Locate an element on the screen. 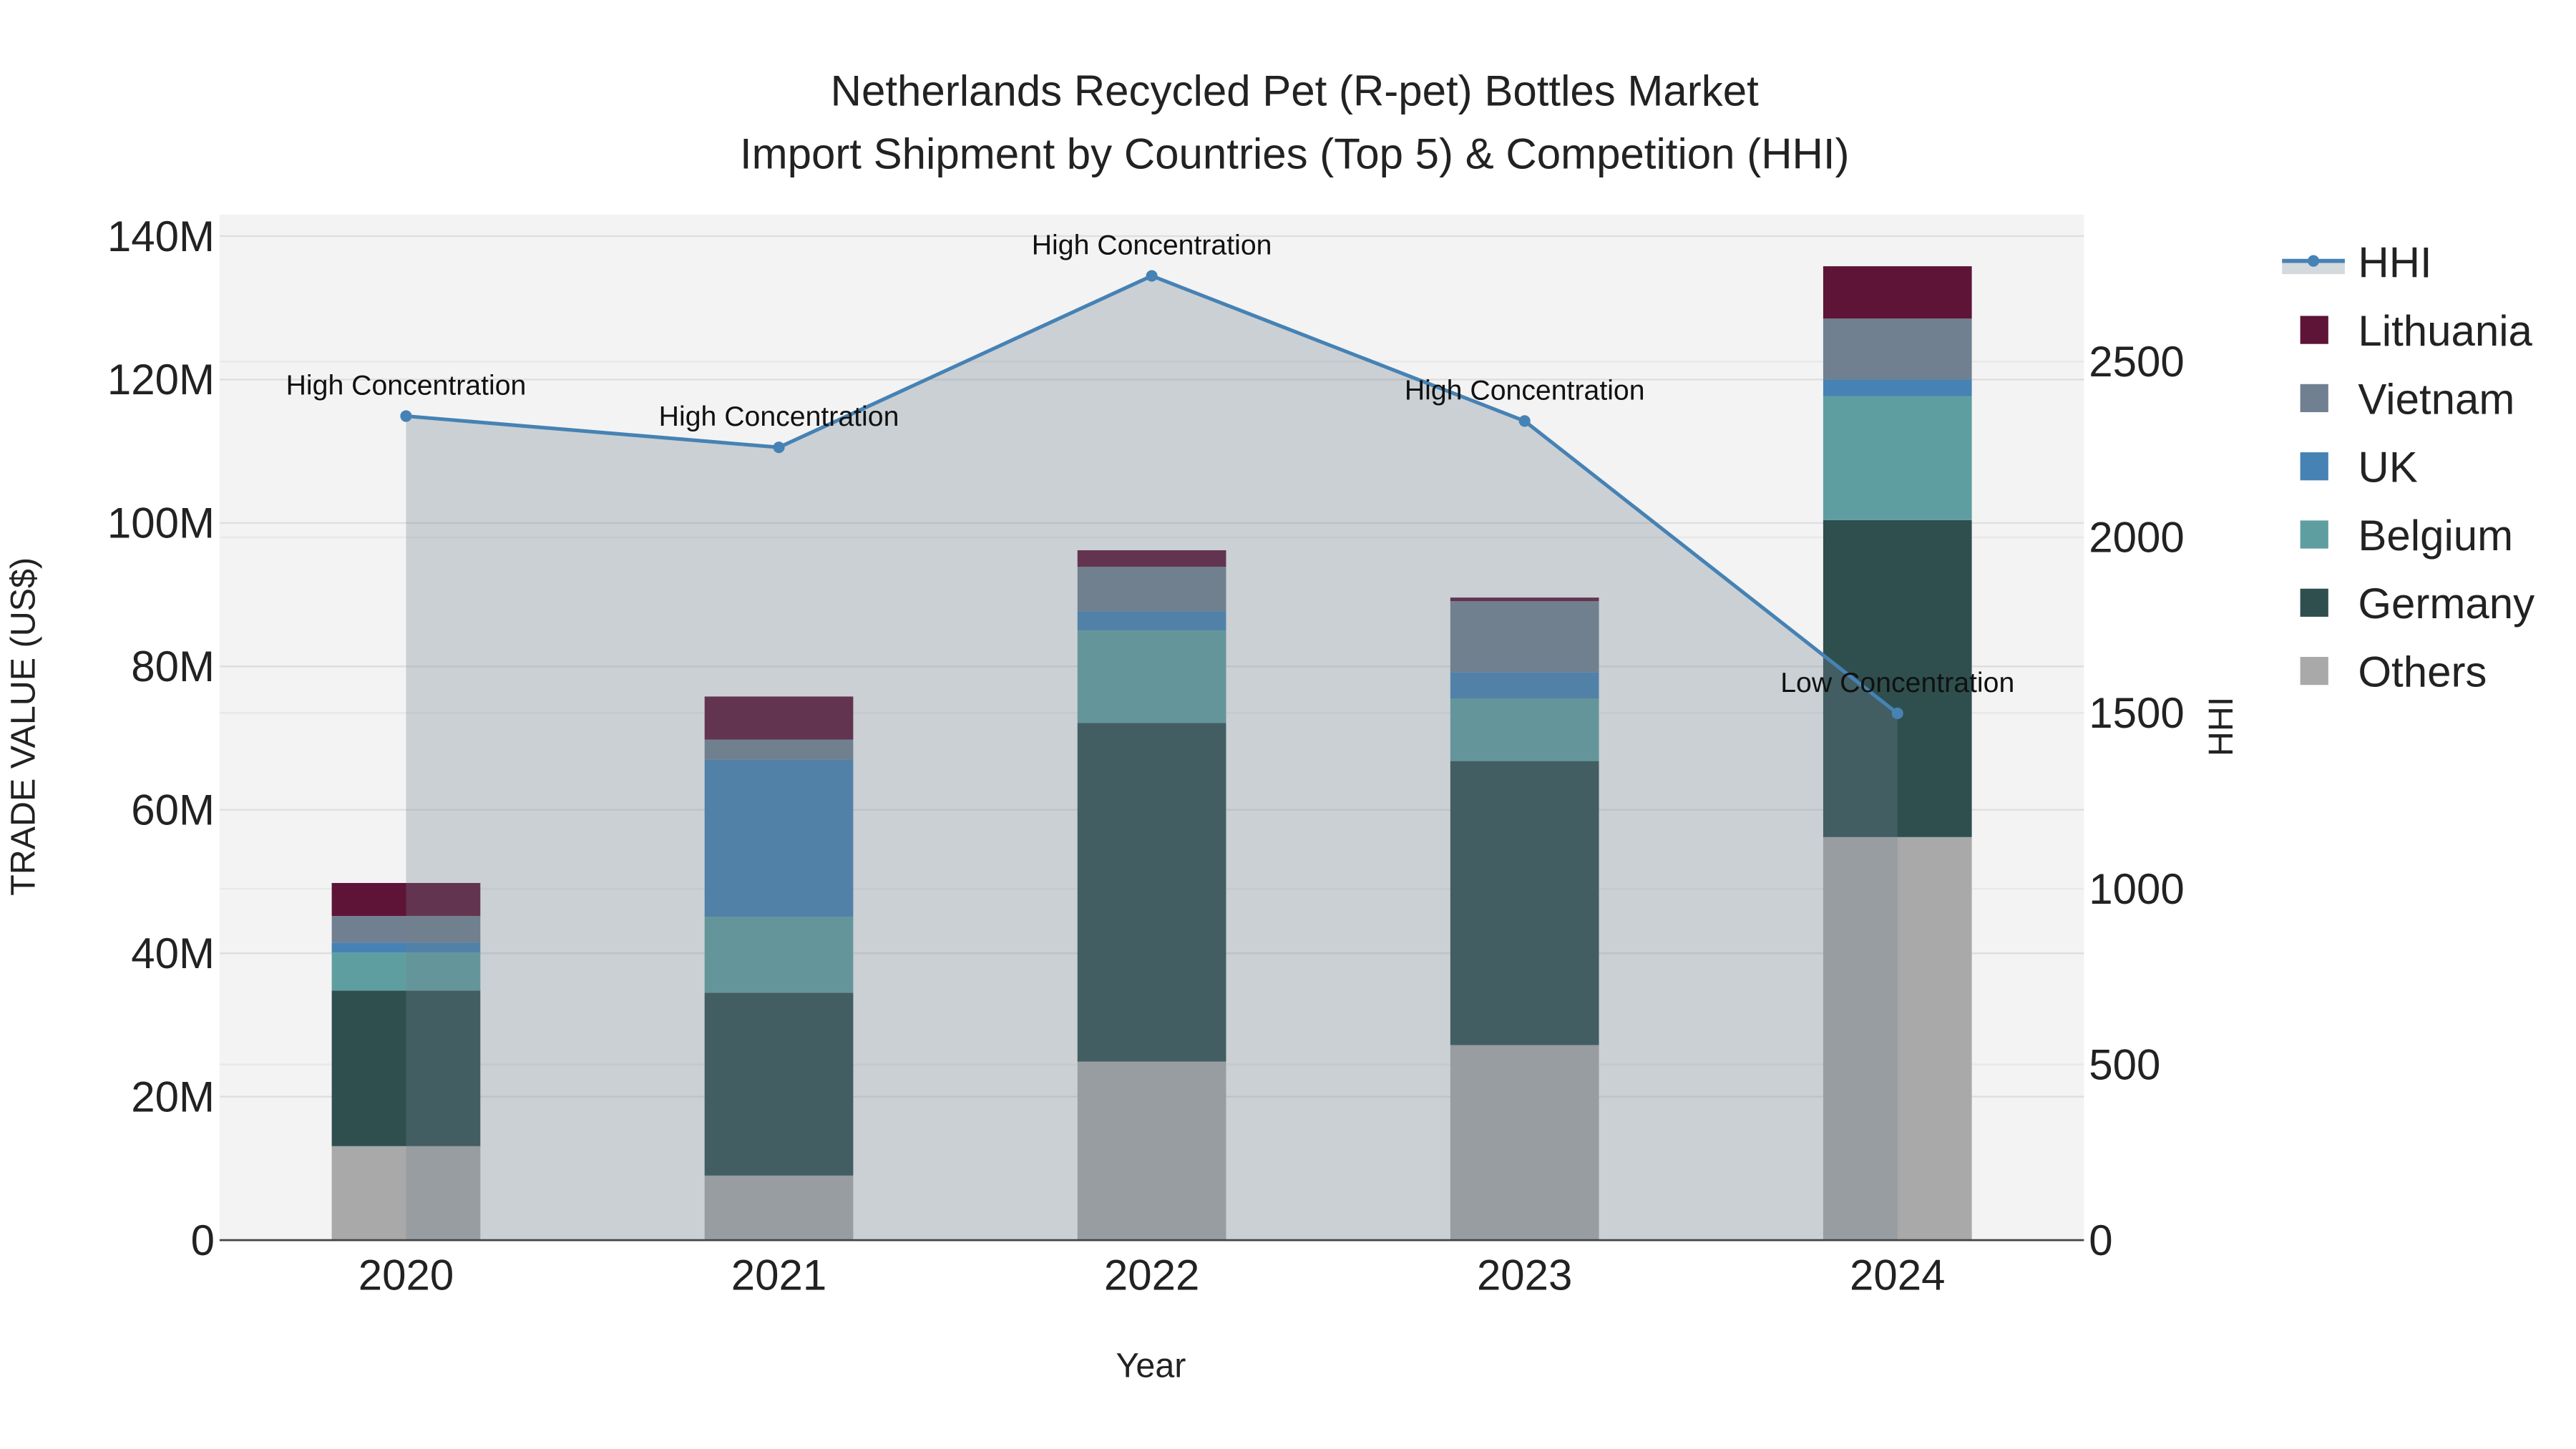  hhi-point-2022 is located at coordinates (1152, 276).